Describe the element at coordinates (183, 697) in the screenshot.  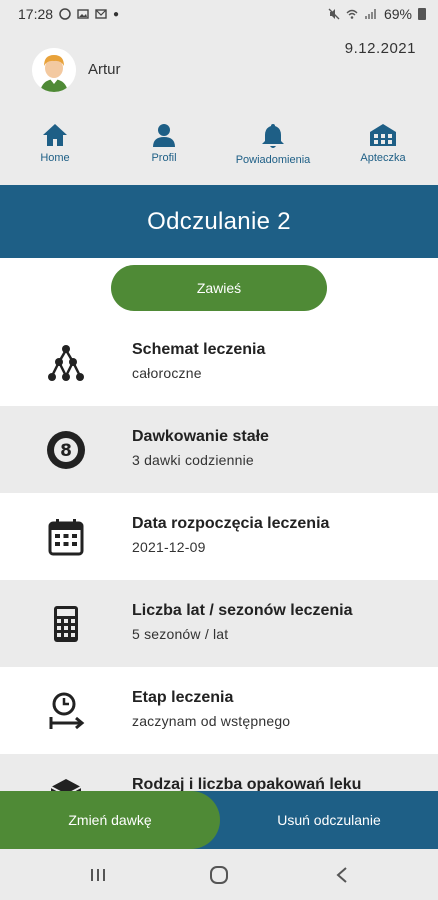
I see `row-title: Etap leczenia` at that location.